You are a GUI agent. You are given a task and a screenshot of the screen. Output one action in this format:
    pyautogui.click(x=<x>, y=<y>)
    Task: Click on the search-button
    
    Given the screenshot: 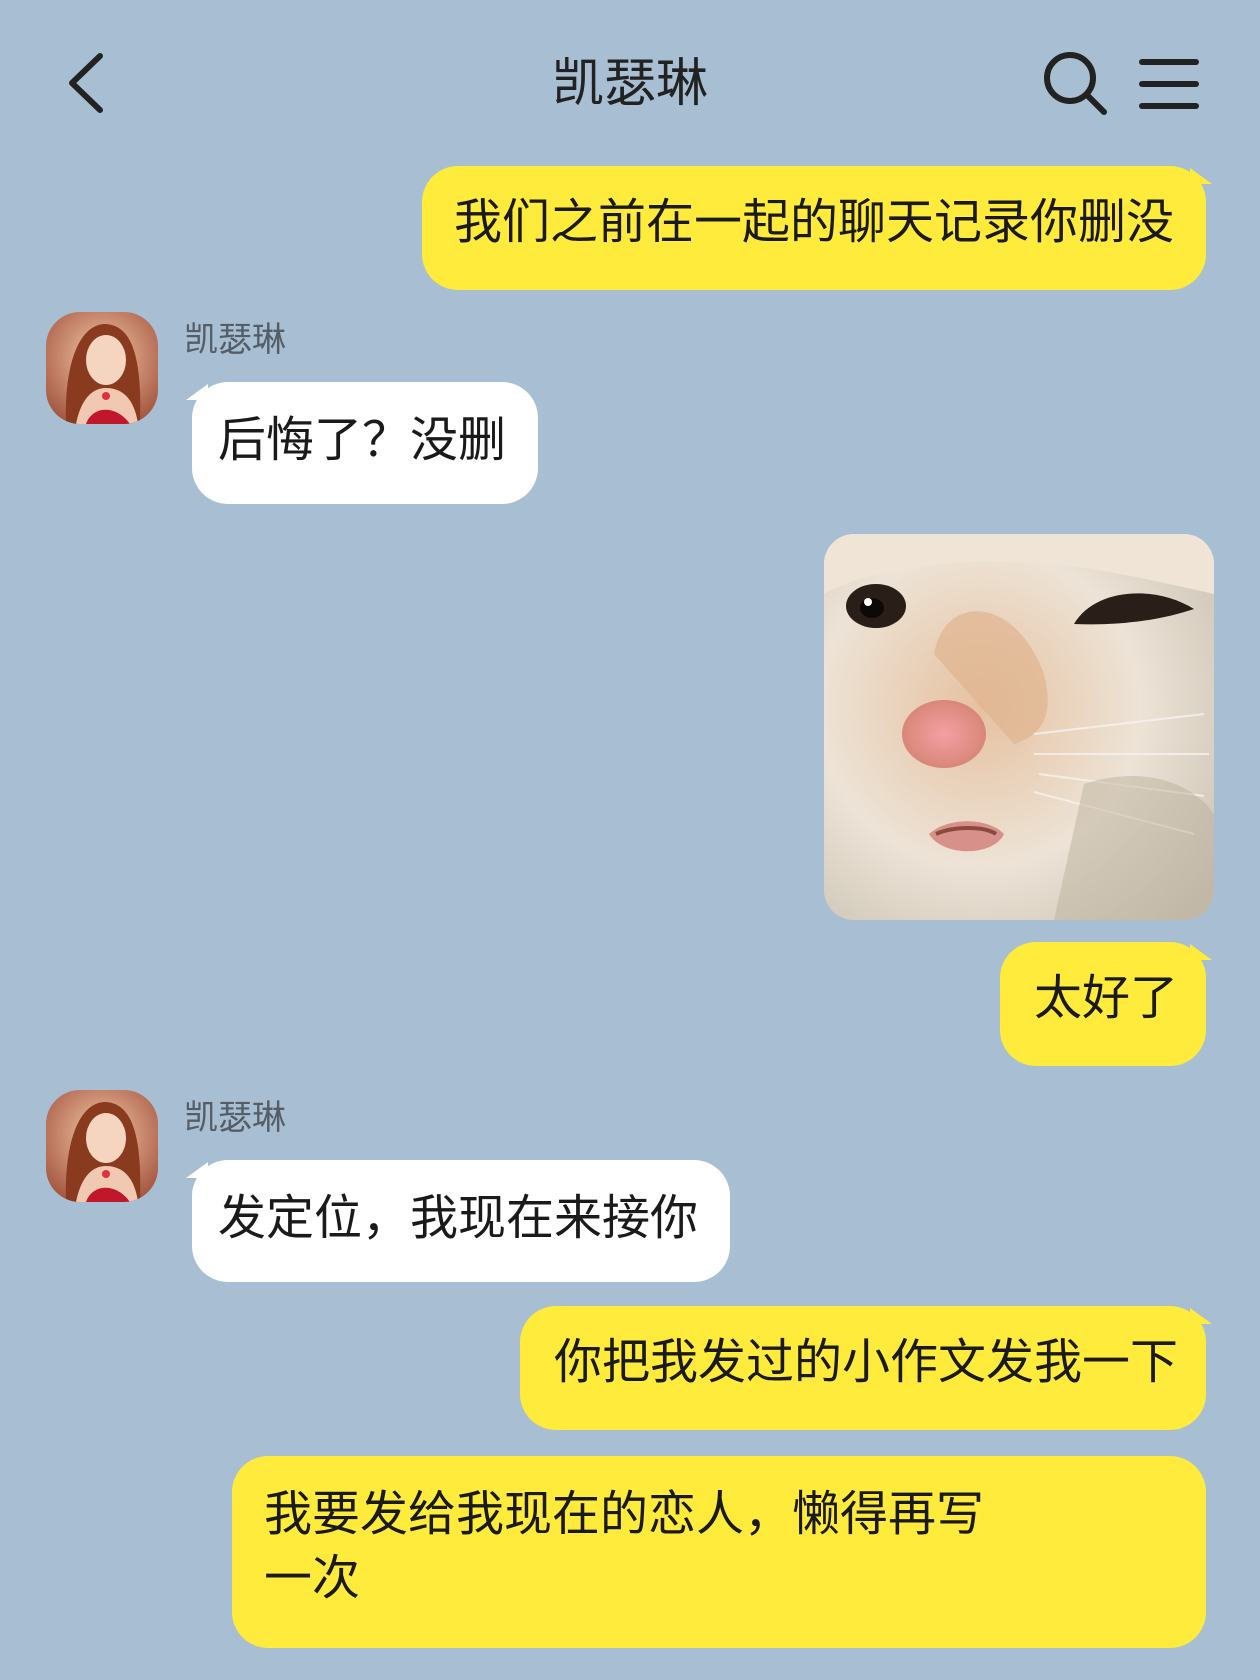 What is the action you would take?
    pyautogui.click(x=1075, y=83)
    